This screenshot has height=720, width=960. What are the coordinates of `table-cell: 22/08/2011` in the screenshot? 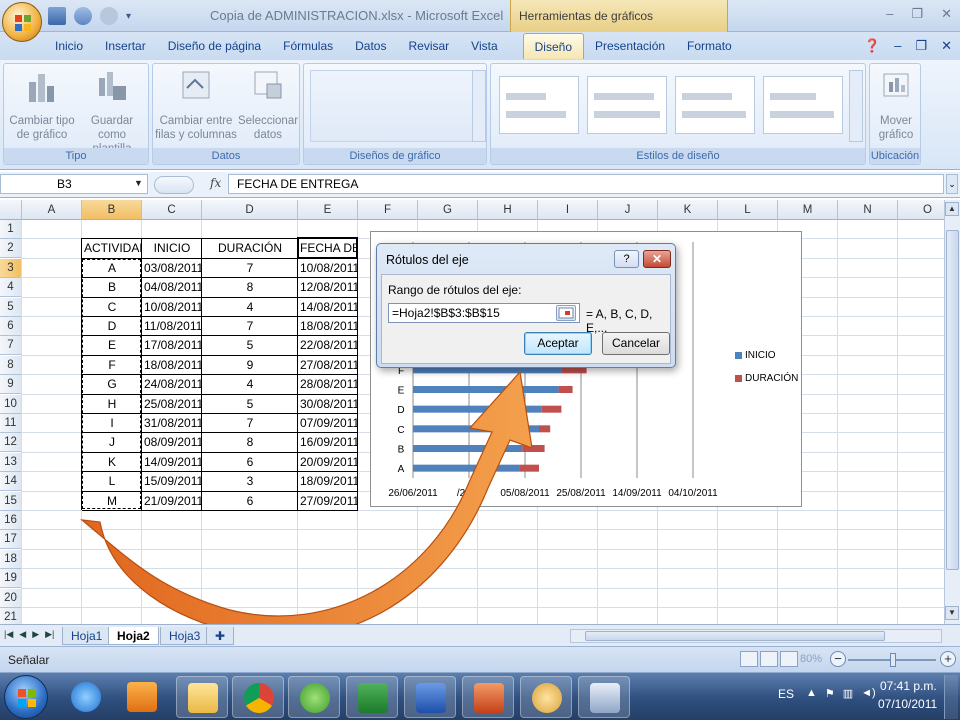 It's located at (328, 345).